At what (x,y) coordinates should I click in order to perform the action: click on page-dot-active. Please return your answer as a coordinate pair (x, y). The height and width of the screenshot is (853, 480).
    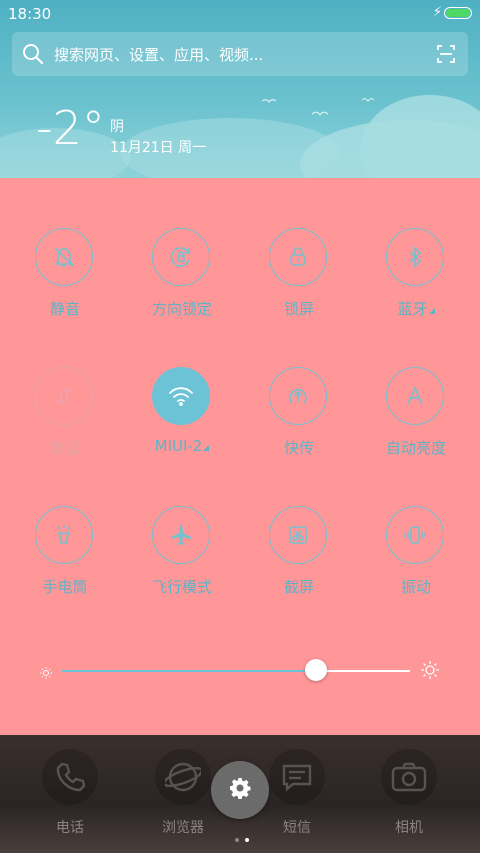
    Looking at the image, I should click on (247, 840).